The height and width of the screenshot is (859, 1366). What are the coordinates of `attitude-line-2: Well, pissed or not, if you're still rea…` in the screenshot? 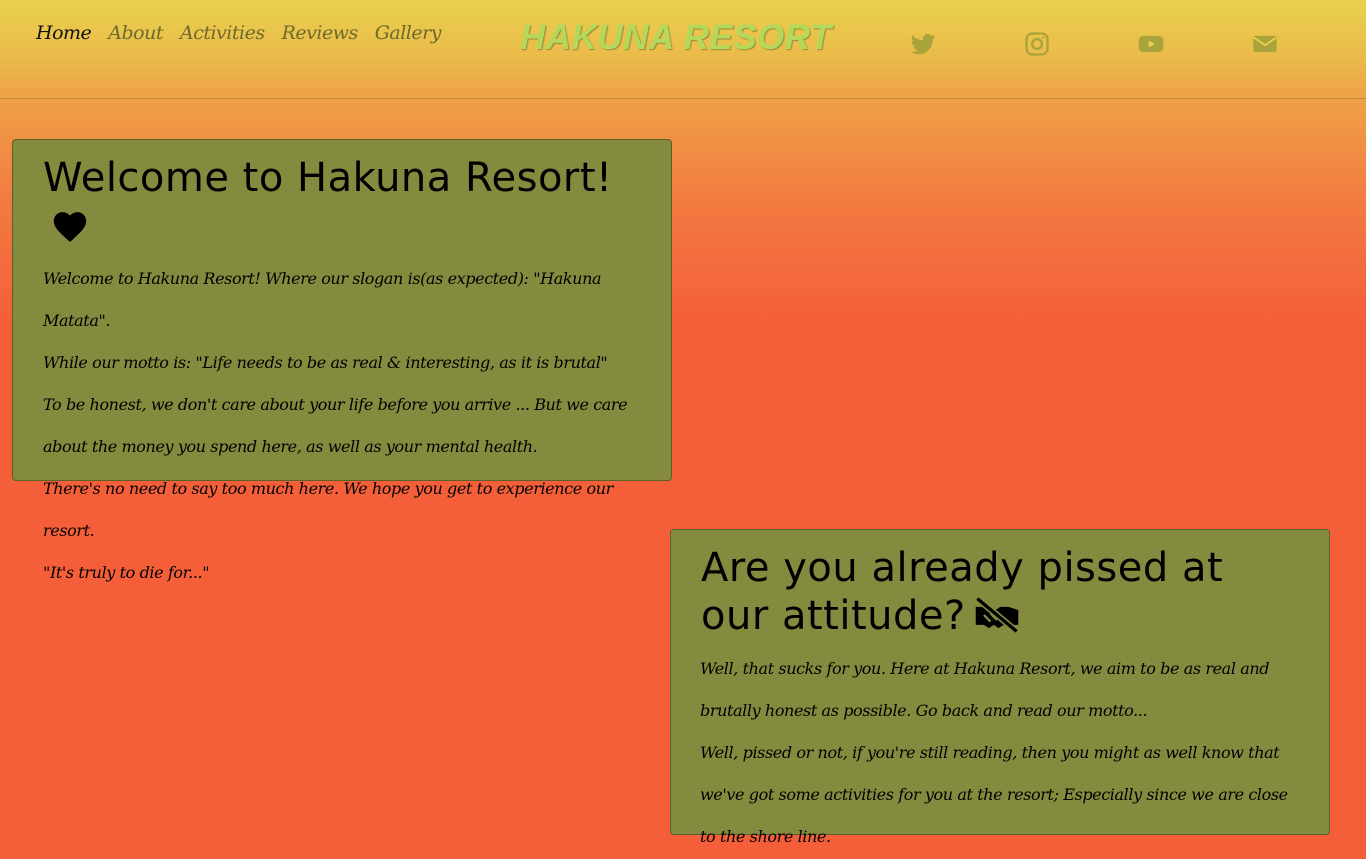 It's located at (994, 794).